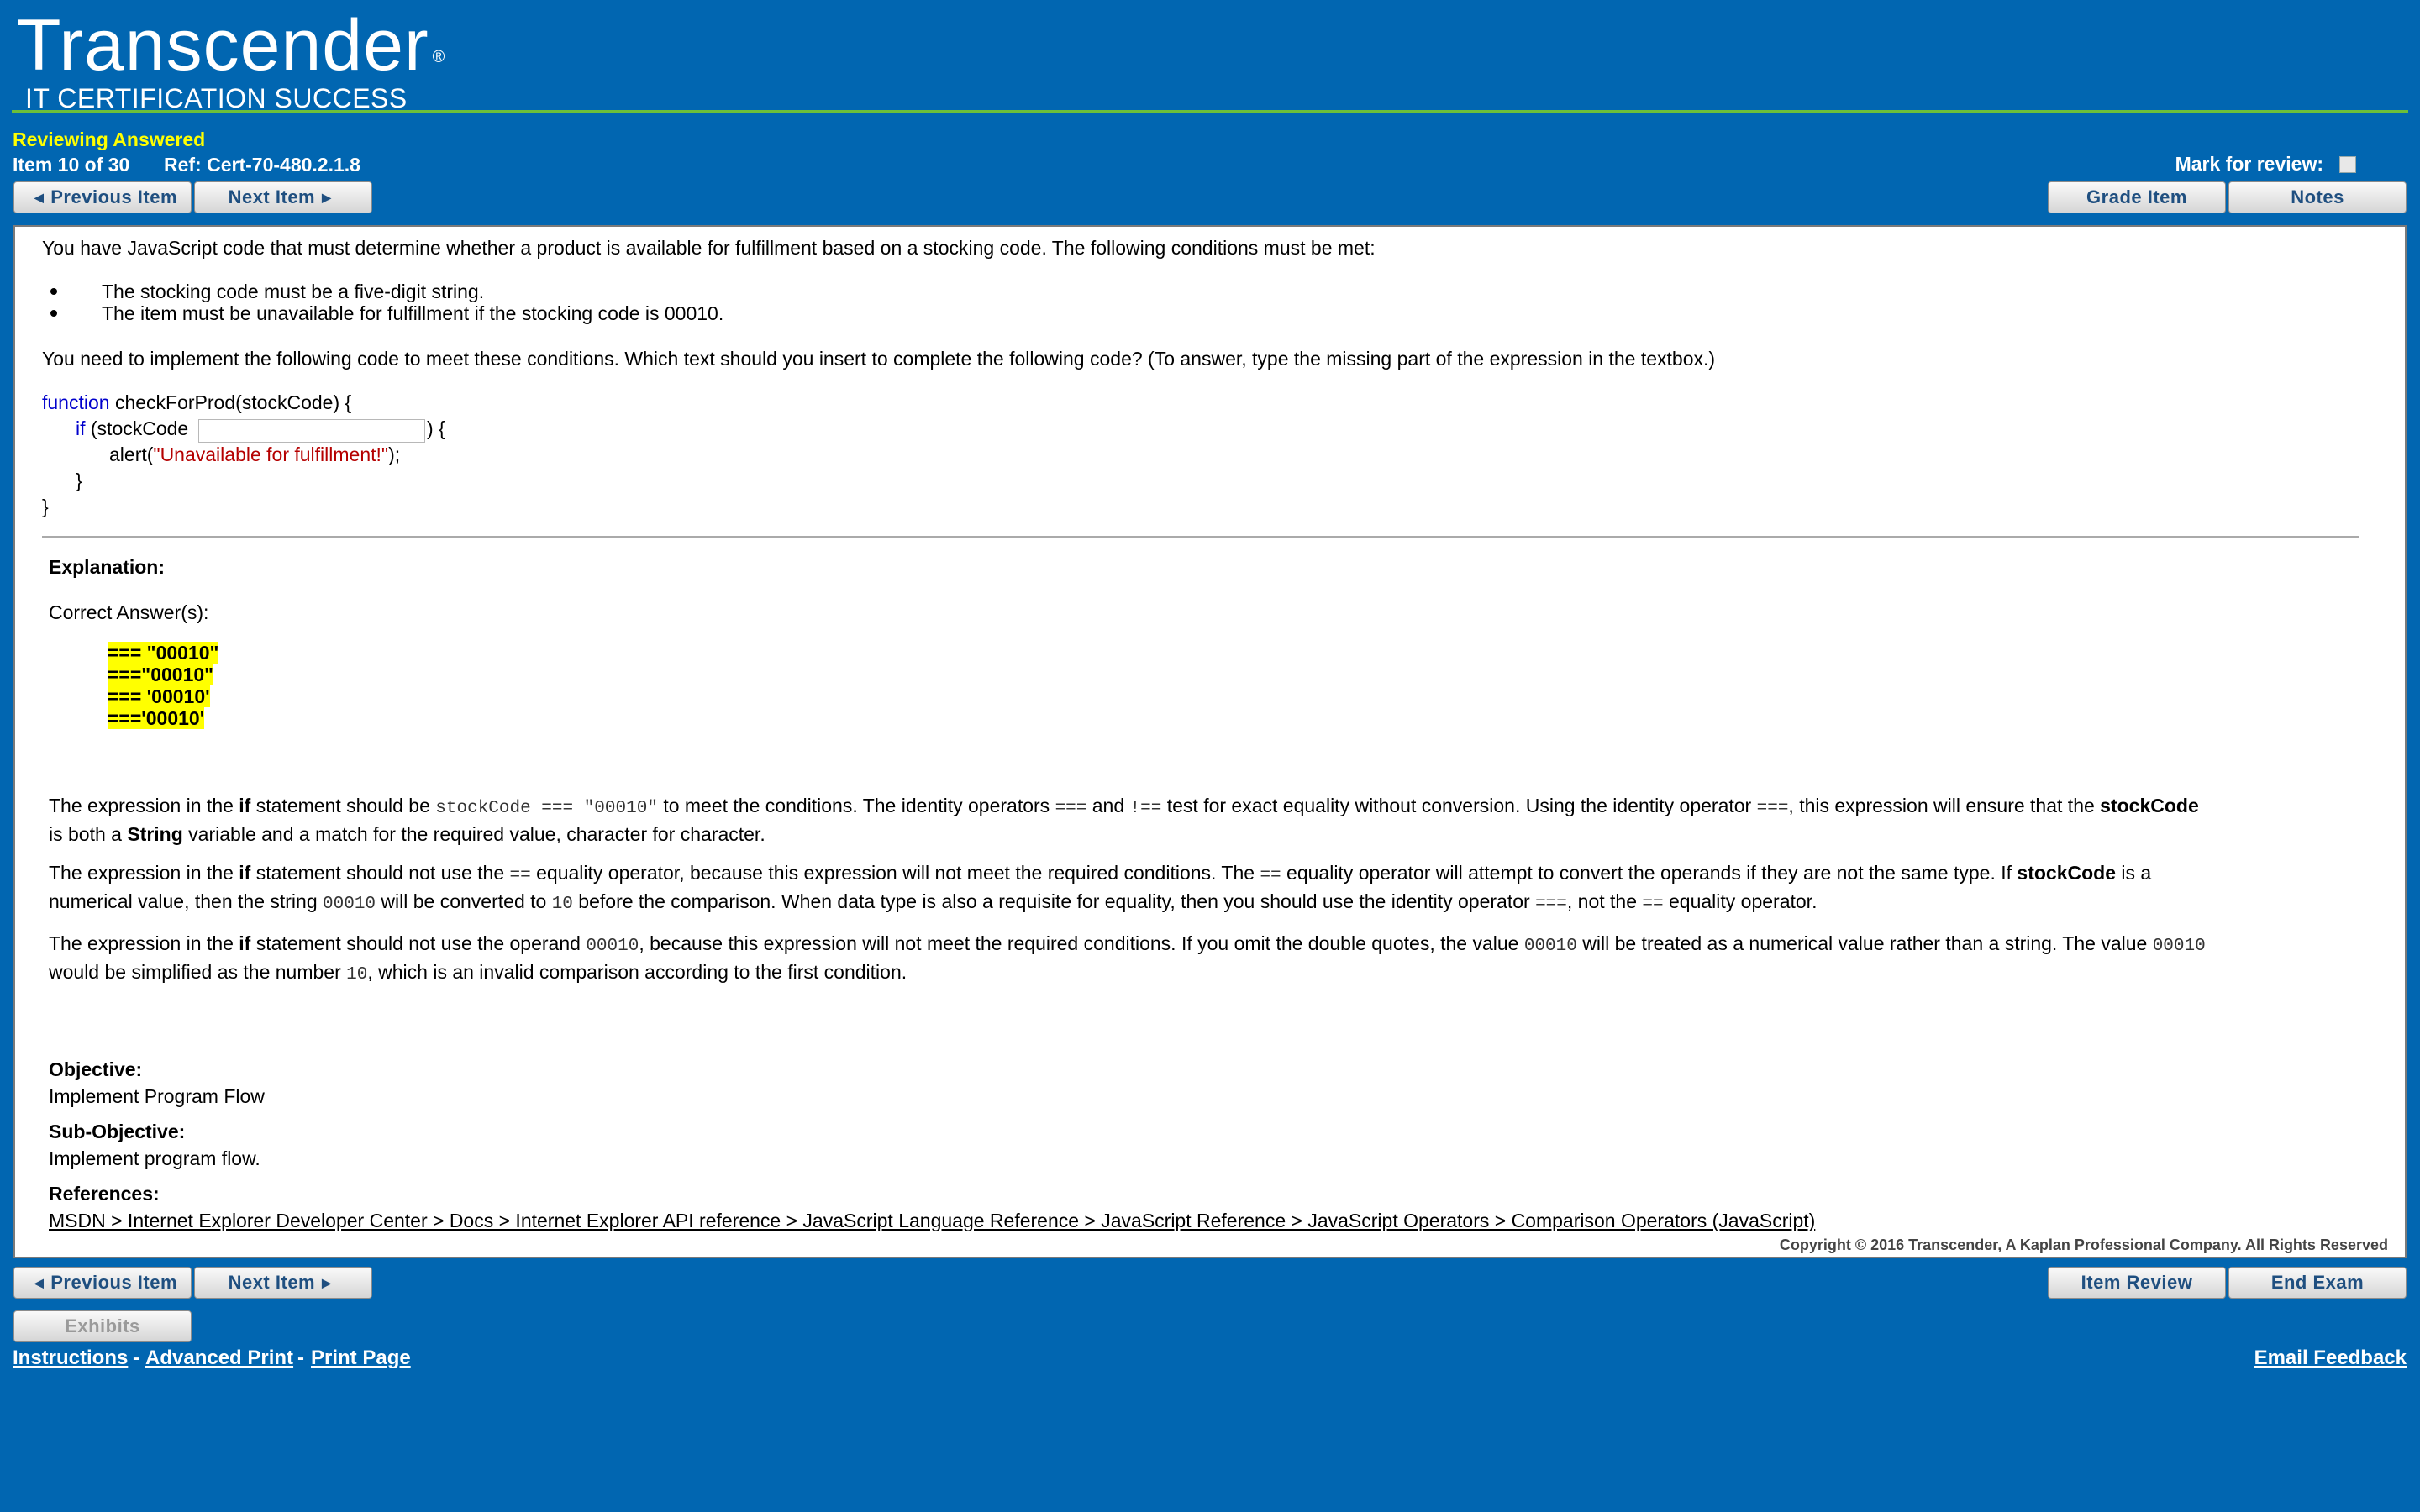 The image size is (2420, 1512). Describe the element at coordinates (157, 718) in the screenshot. I see `correct-answer: ==='00010'` at that location.